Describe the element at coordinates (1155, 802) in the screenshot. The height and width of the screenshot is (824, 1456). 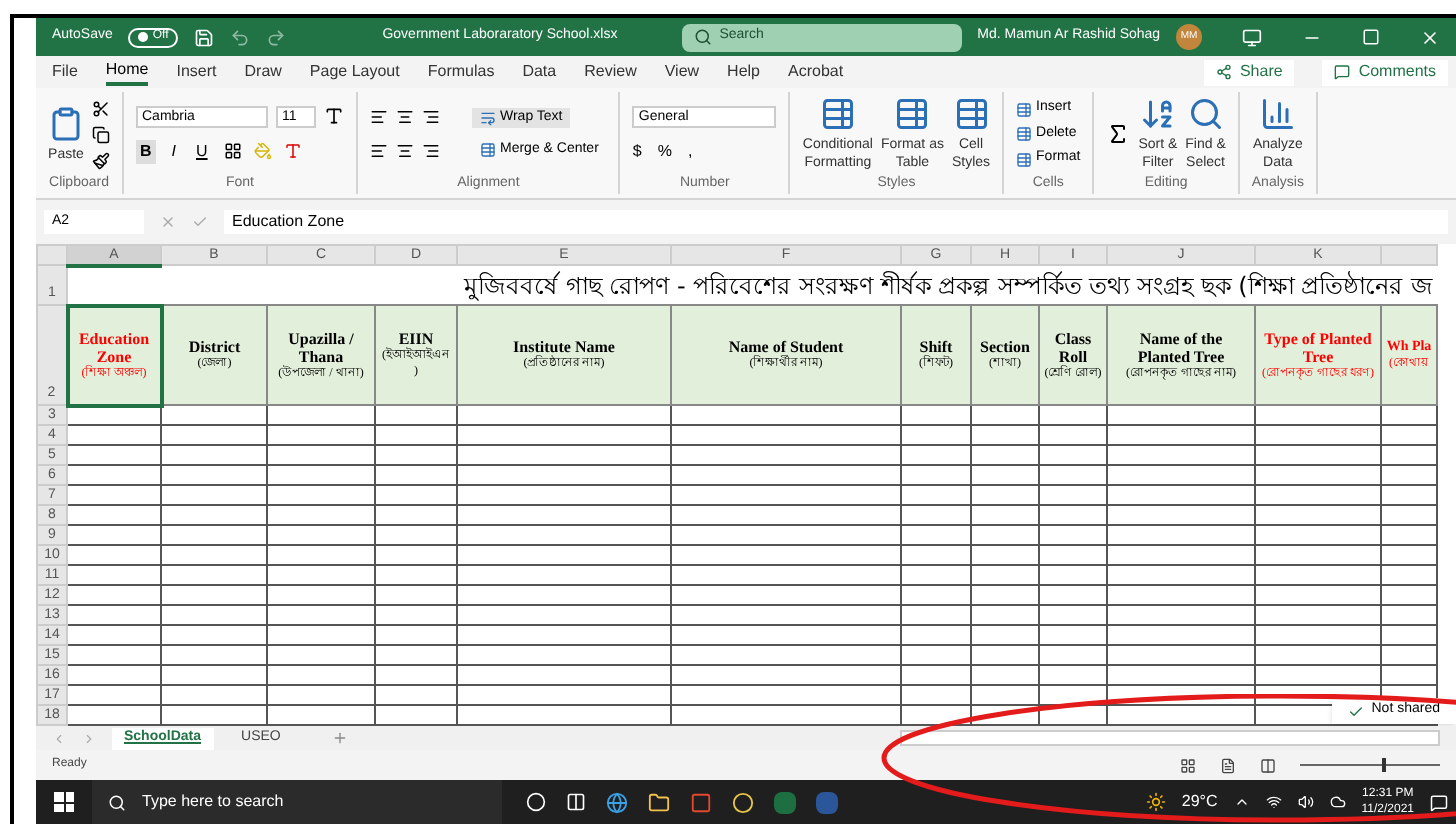
I see `weather-icon` at that location.